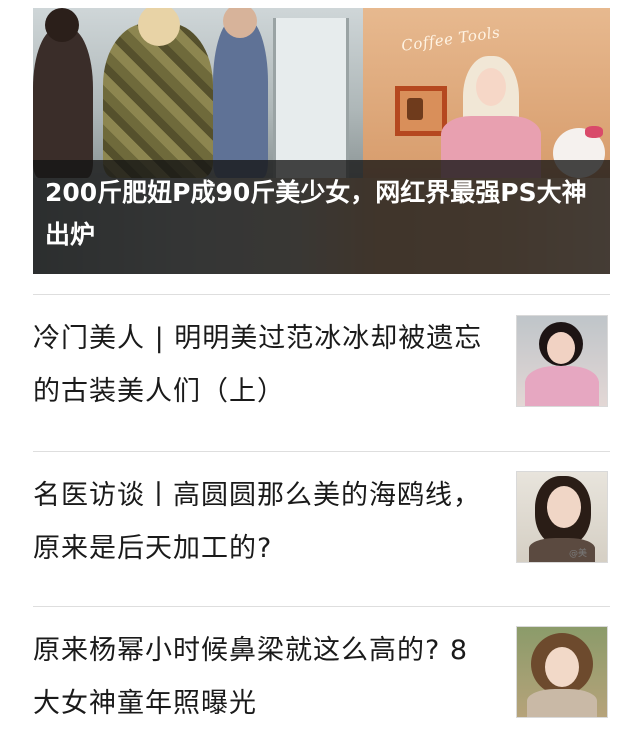 The image size is (640, 744). Describe the element at coordinates (311, 98) in the screenshot. I see `hero-image-door` at that location.